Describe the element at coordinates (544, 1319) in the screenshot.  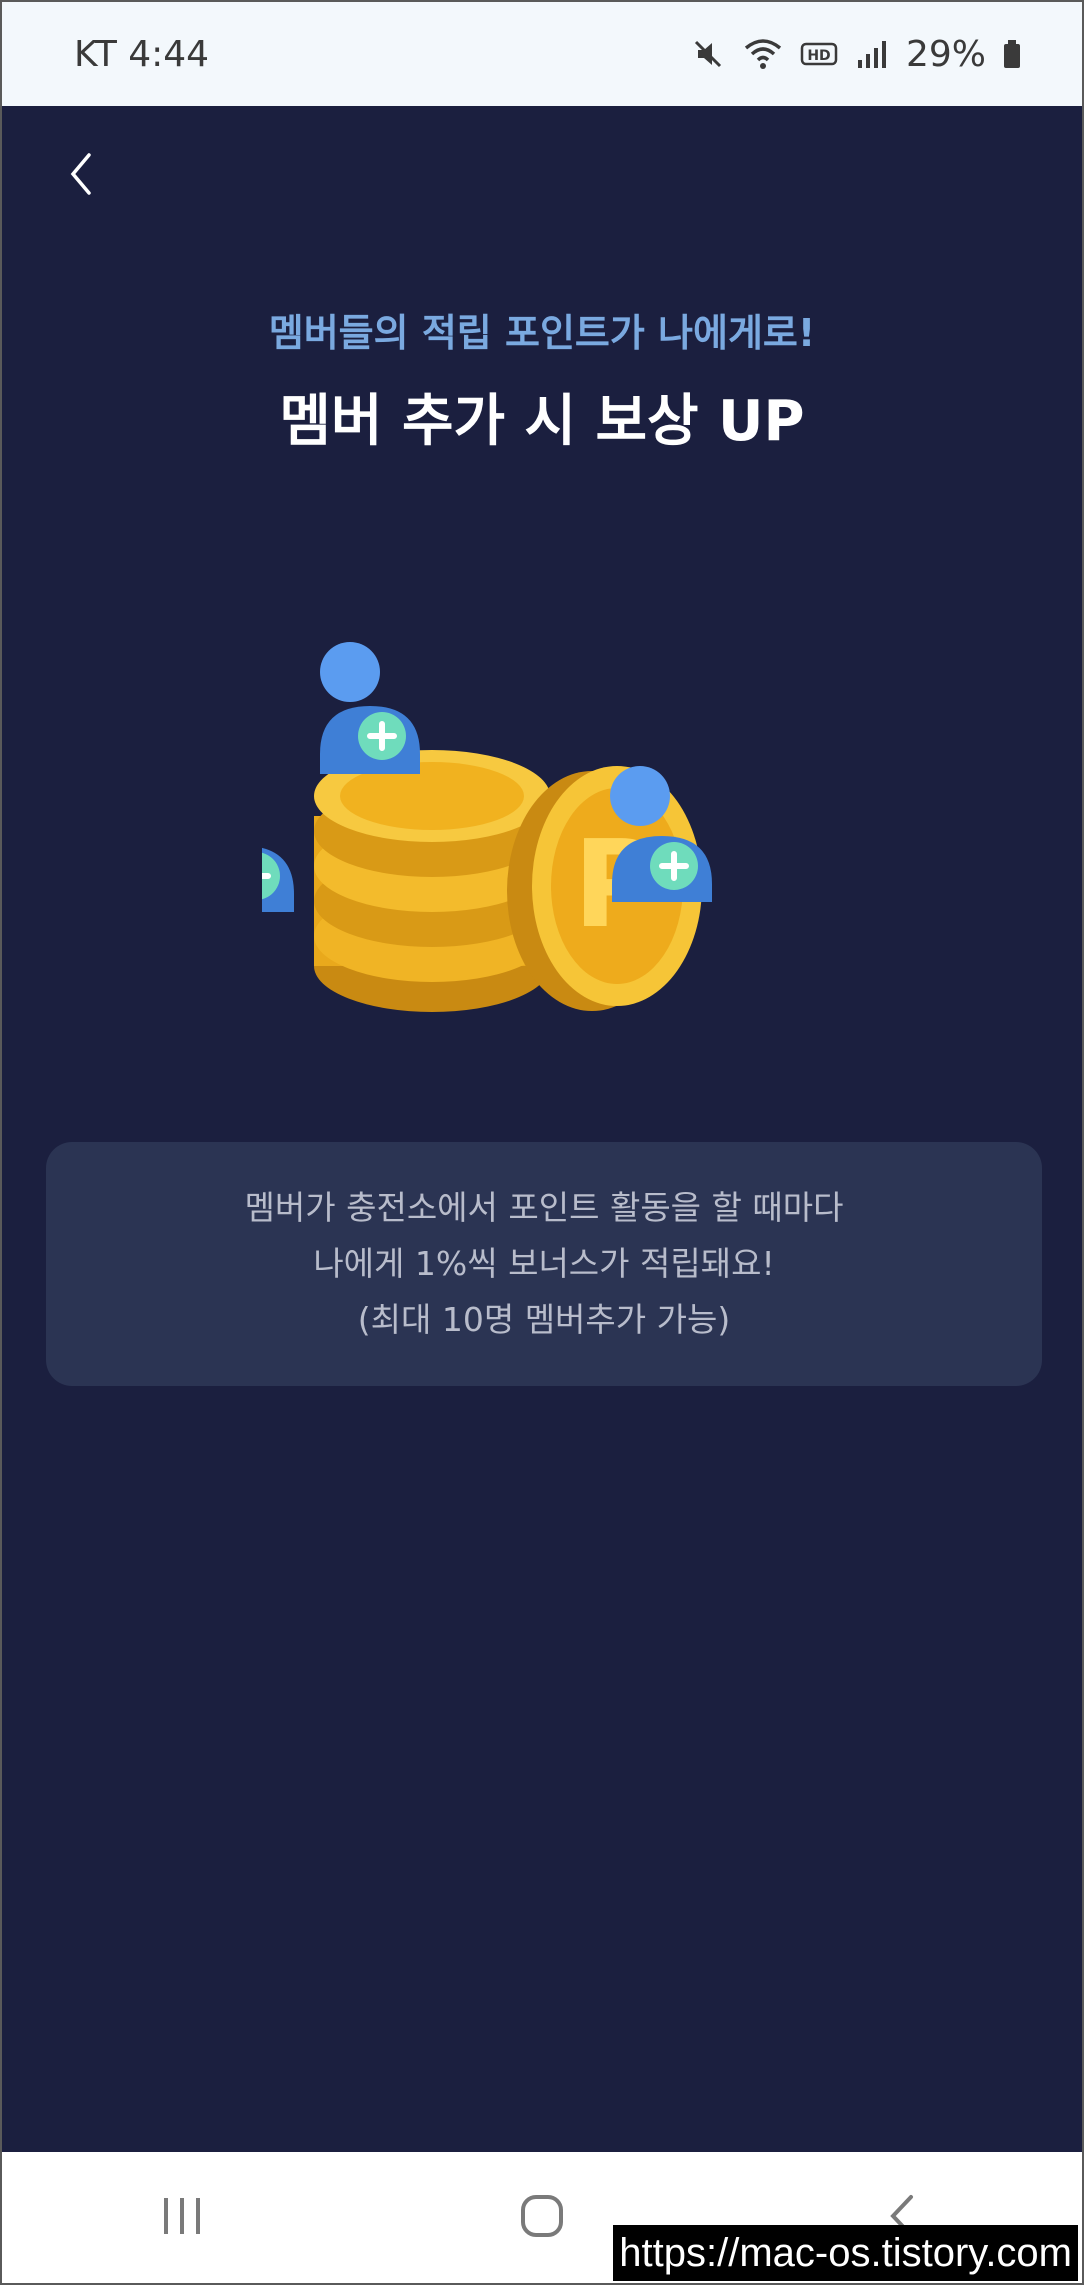
I see `info-line-3: (최대 10명 멤버추가 가능)` at that location.